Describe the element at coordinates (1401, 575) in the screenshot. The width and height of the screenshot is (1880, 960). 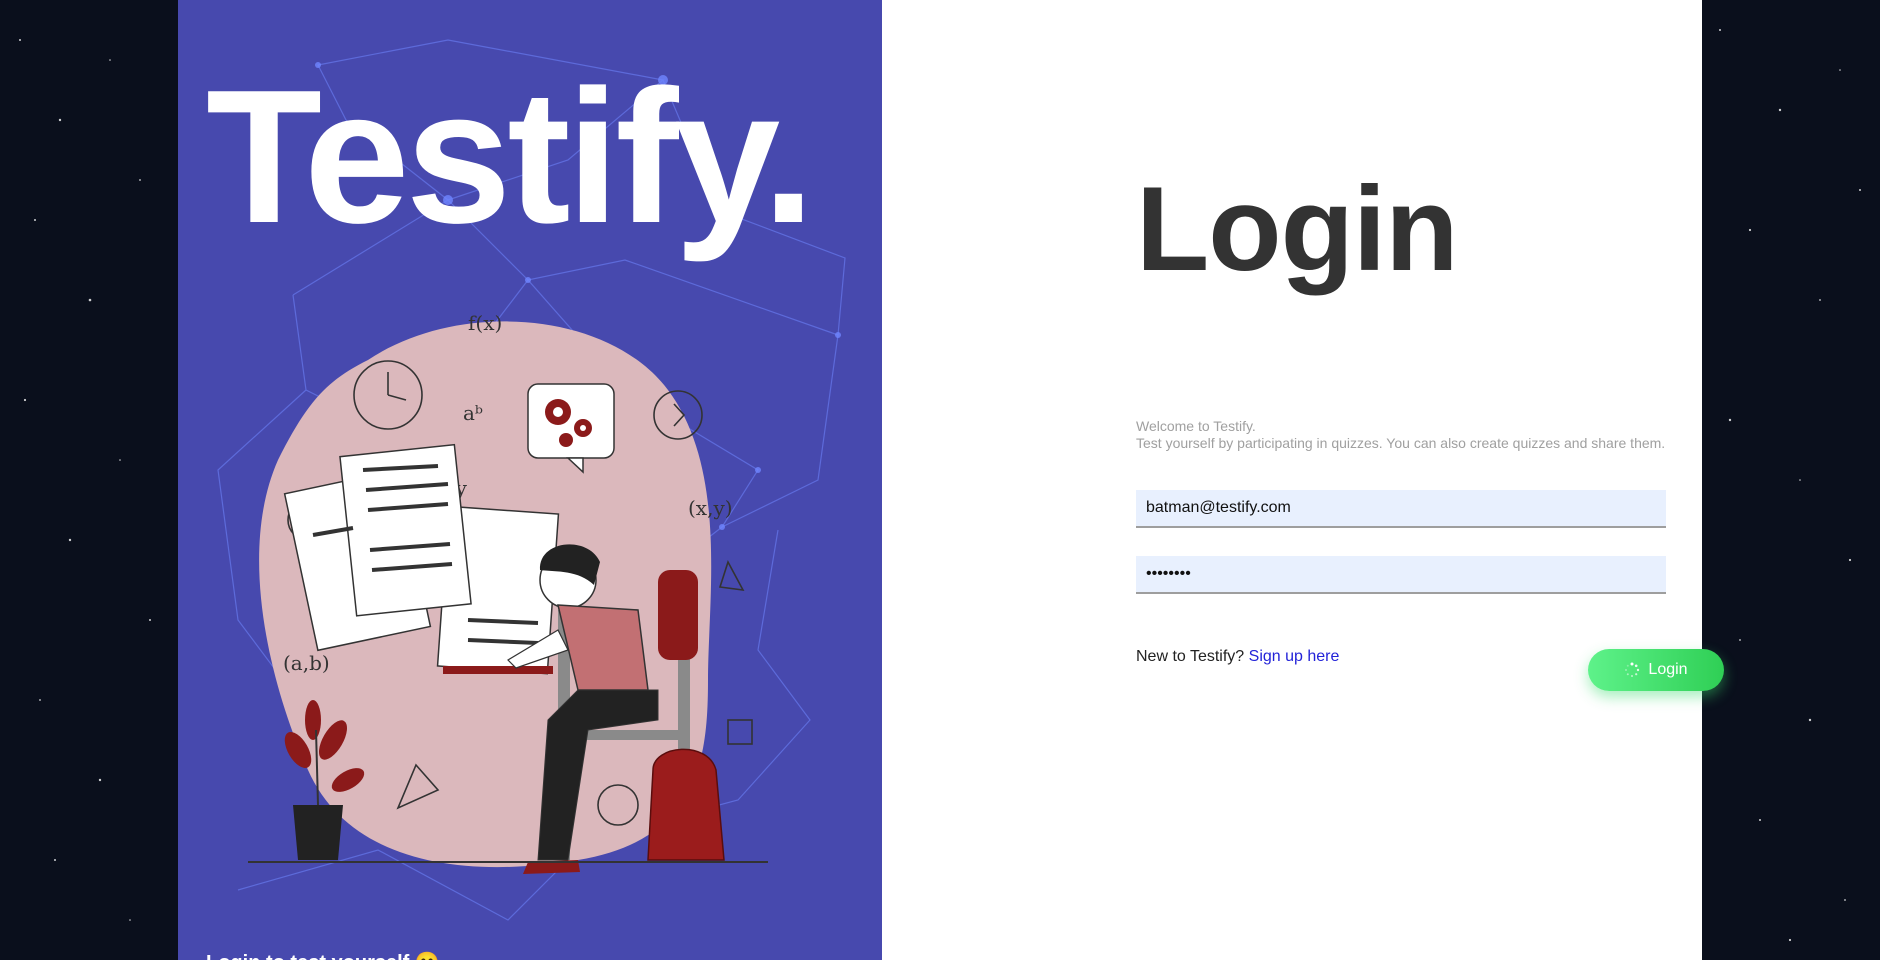
I see `password-field` at that location.